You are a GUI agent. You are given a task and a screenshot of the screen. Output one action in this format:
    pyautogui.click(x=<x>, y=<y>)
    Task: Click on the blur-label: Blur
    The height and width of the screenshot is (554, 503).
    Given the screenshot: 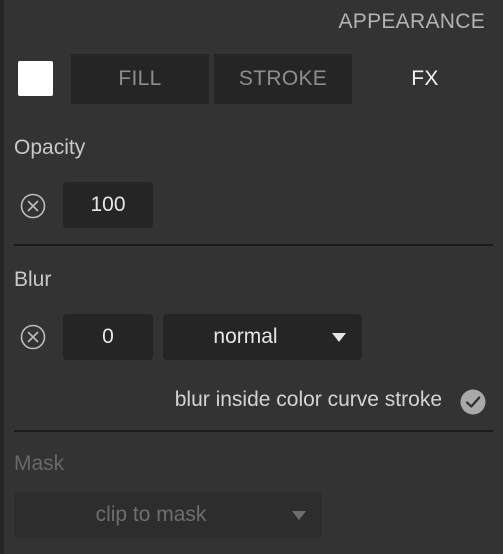 What is the action you would take?
    pyautogui.click(x=33, y=279)
    